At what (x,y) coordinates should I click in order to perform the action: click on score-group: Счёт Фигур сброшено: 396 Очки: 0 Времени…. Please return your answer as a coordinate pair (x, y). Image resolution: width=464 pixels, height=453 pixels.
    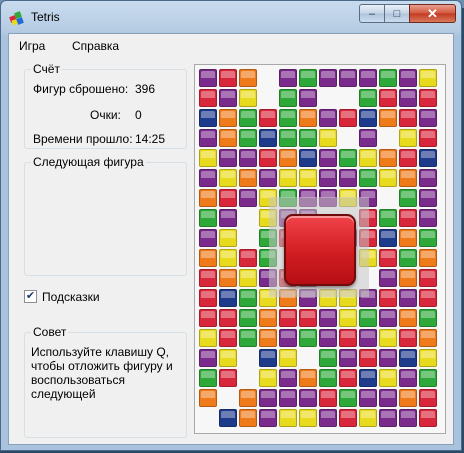
    Looking at the image, I should click on (105, 105).